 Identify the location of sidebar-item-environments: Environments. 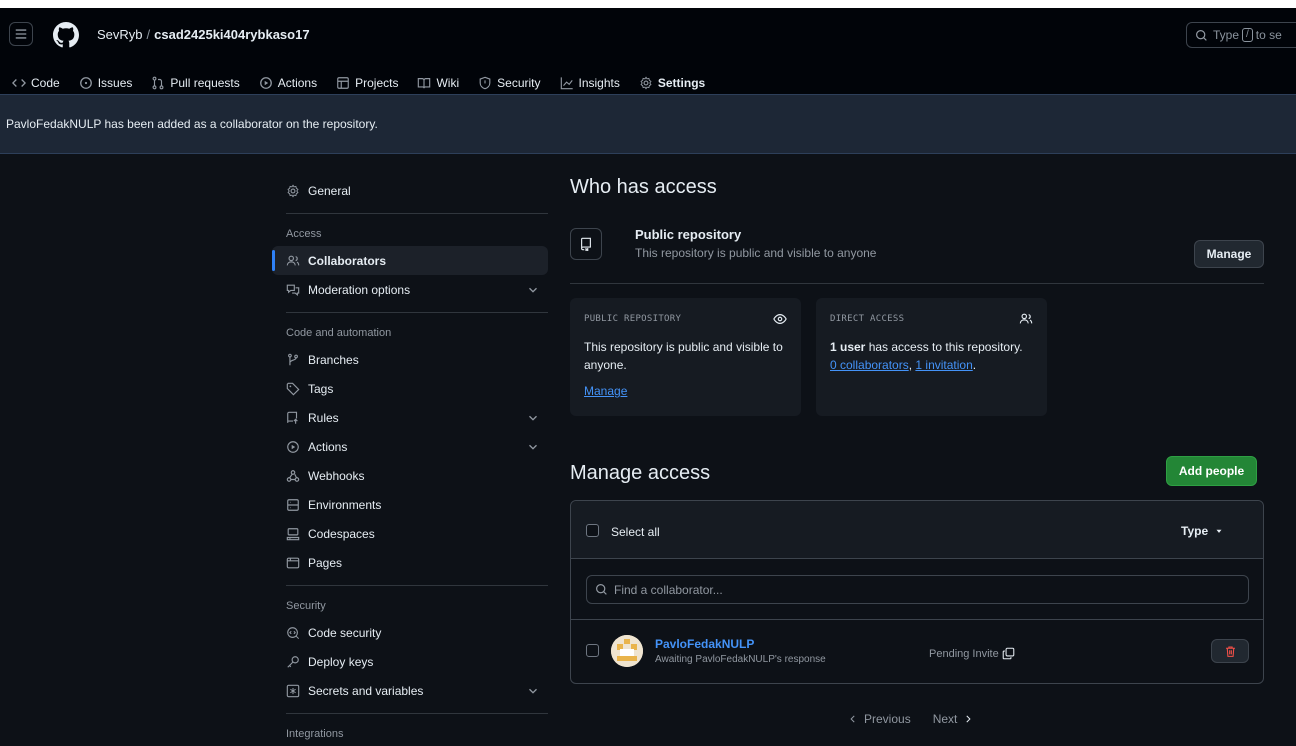
(410, 504).